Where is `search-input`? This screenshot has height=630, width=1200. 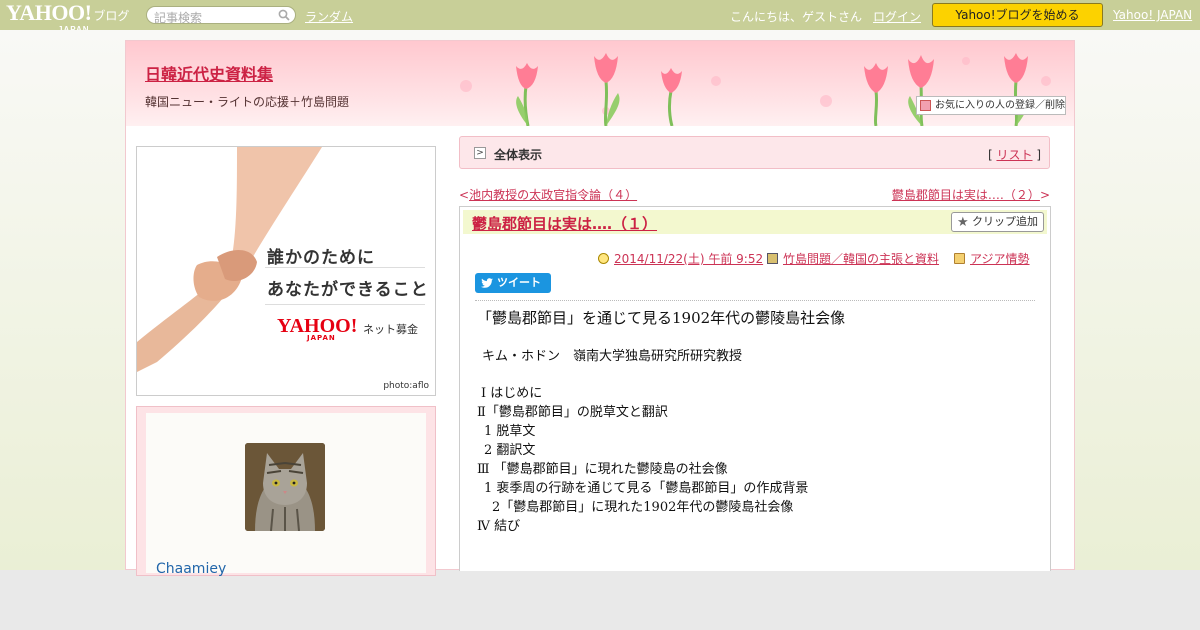
search-input is located at coordinates (213, 18).